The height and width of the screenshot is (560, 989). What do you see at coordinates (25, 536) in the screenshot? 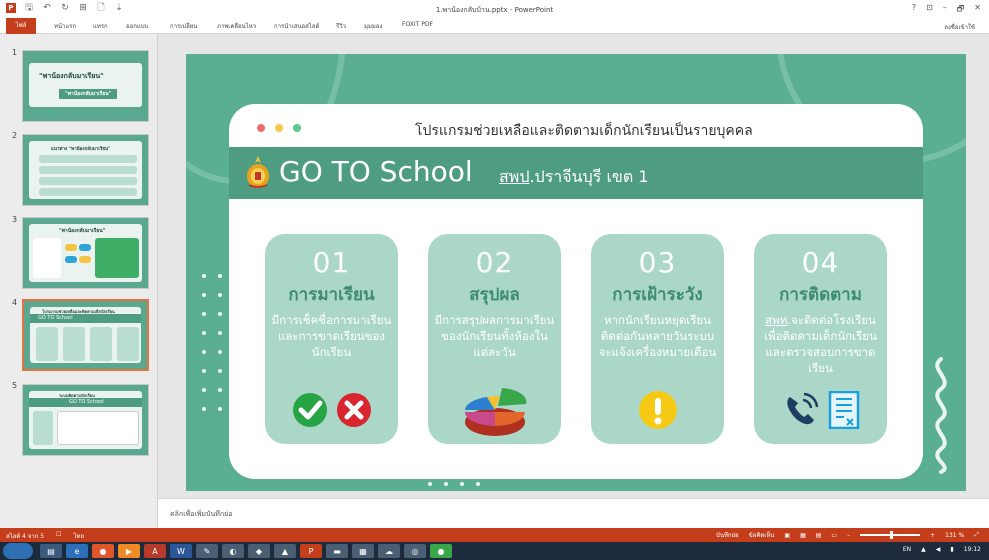
I see `slide-counter: สไลด์ 4 จาก 5` at bounding box center [25, 536].